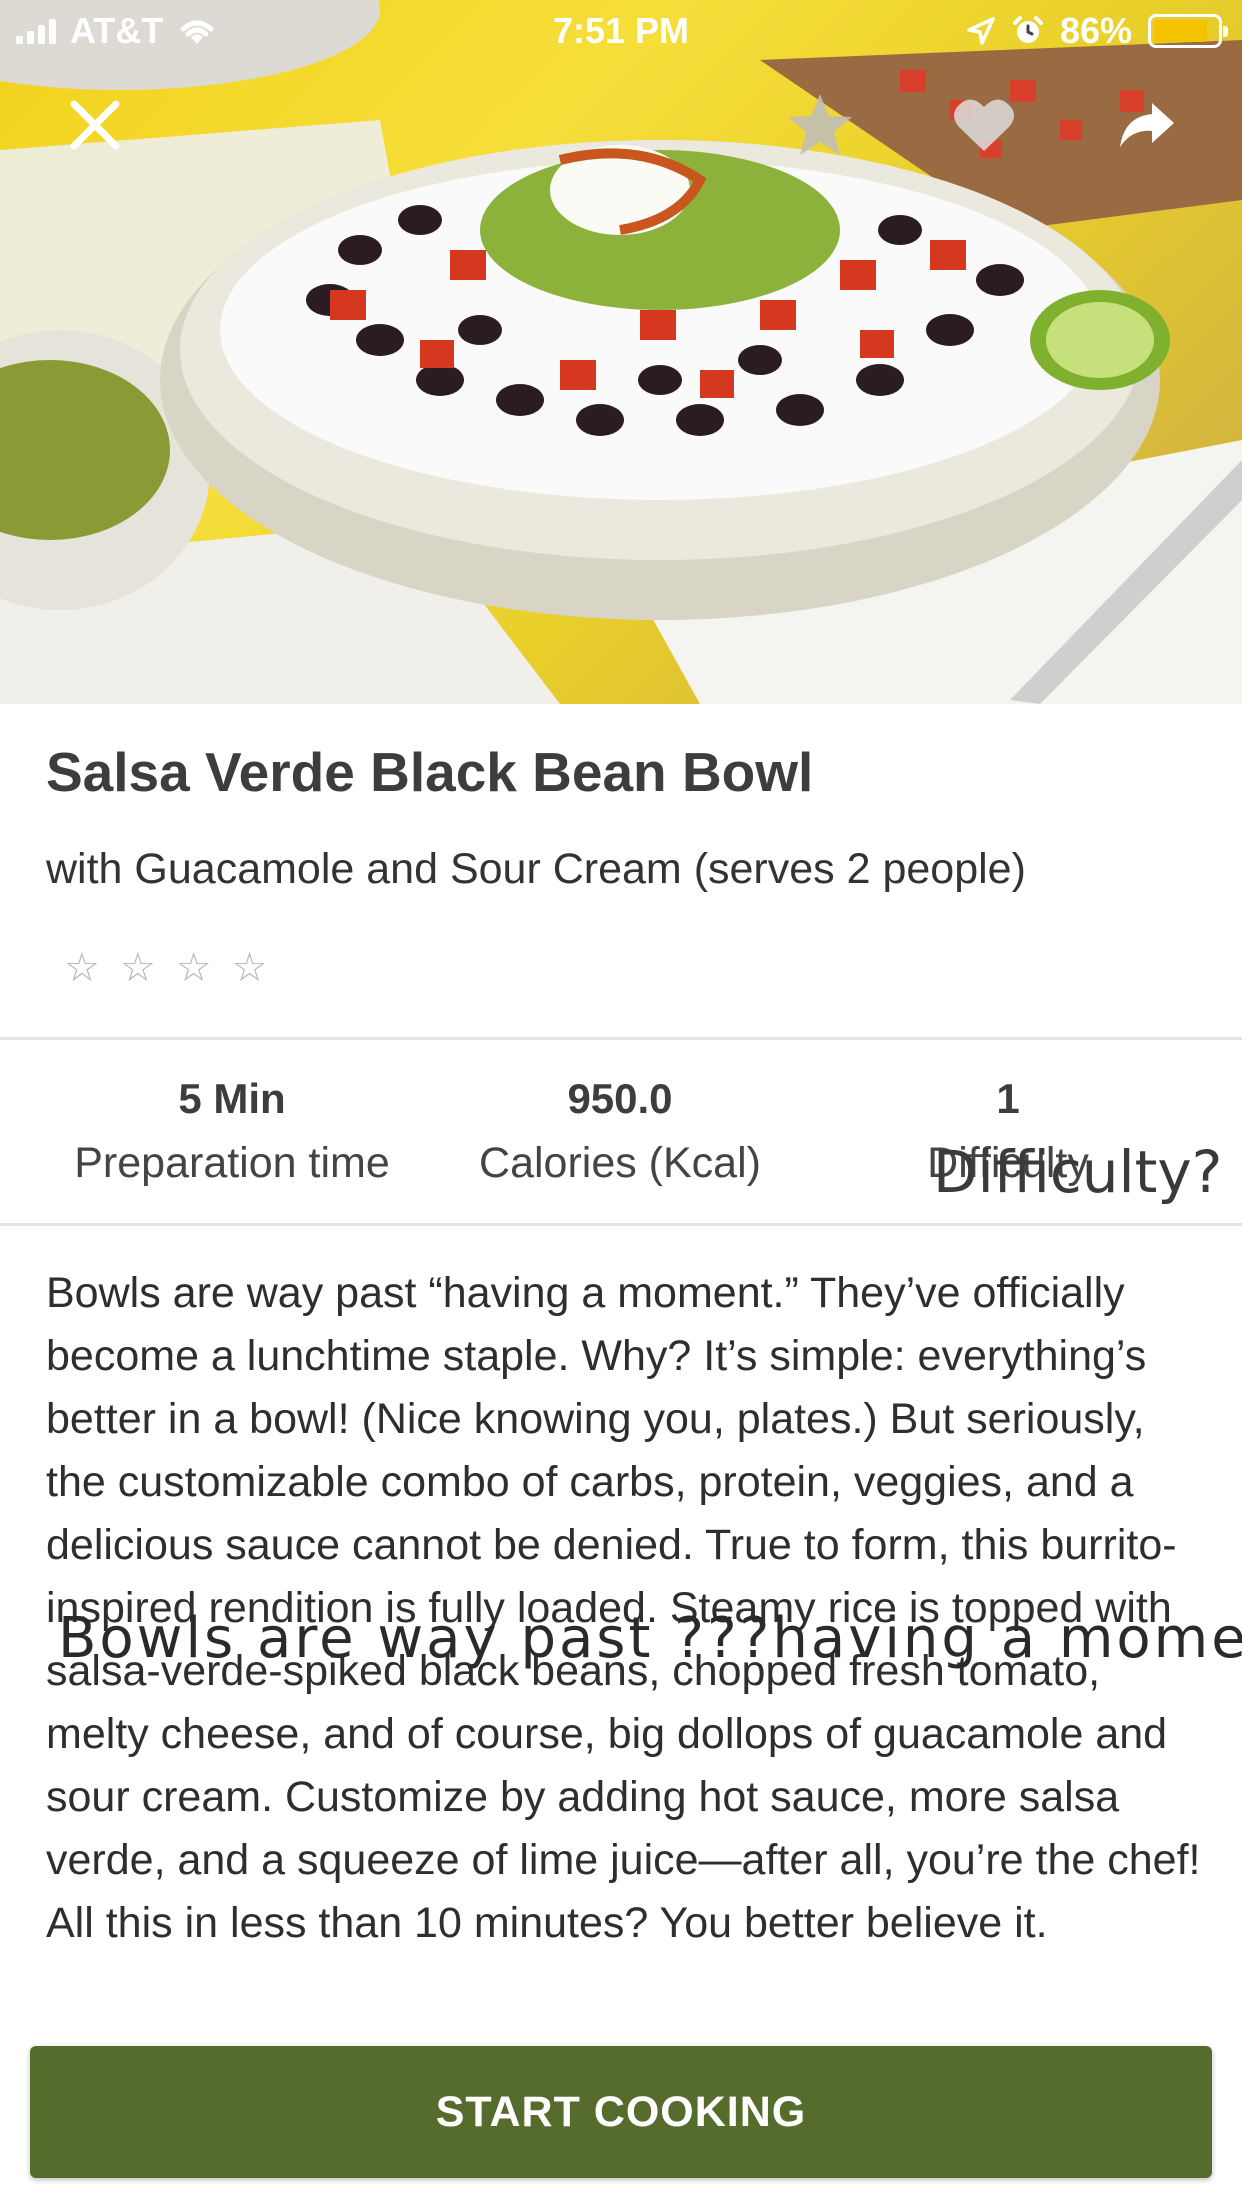 This screenshot has height=2208, width=1242. What do you see at coordinates (1181, 31) in the screenshot?
I see `battery-level-fill` at bounding box center [1181, 31].